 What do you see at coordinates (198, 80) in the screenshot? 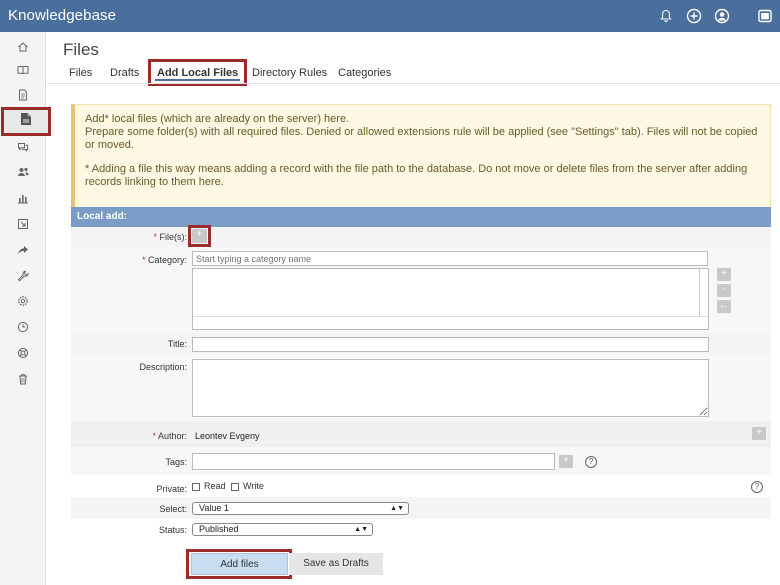
I see `active-tab-underline` at bounding box center [198, 80].